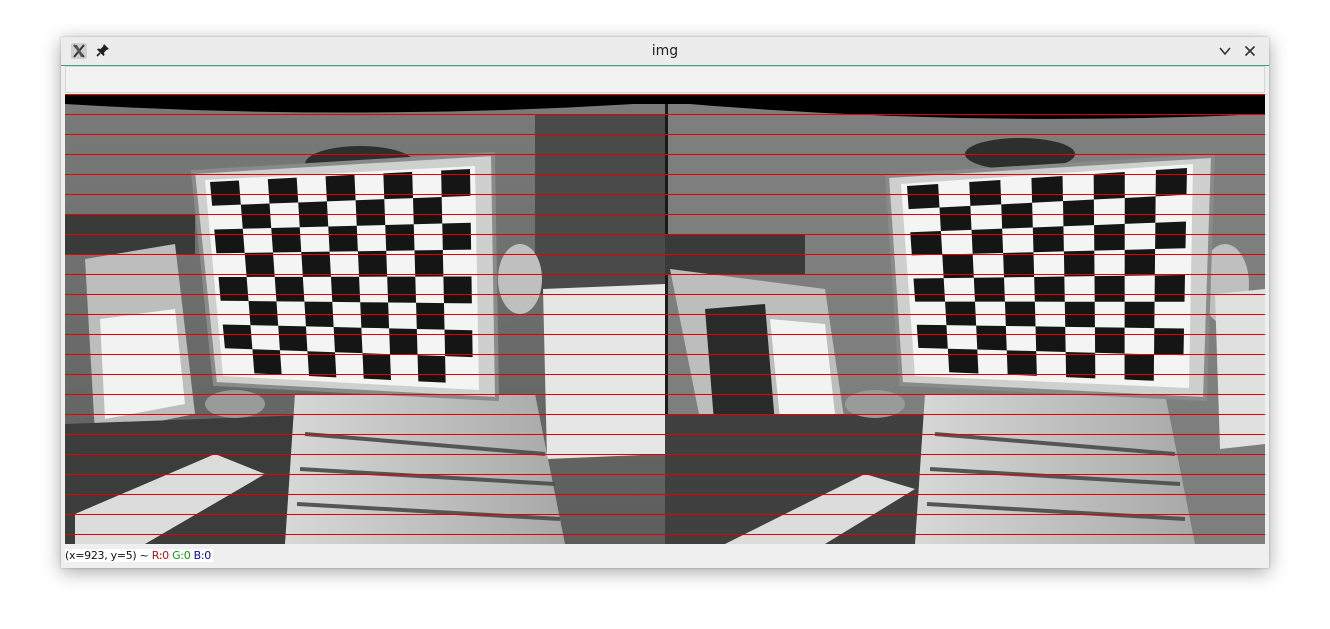 Image resolution: width=1330 pixels, height=629 pixels. I want to click on status-bar: (x=923, y=5) ~ R:0 G:0 B:0, so click(665, 556).